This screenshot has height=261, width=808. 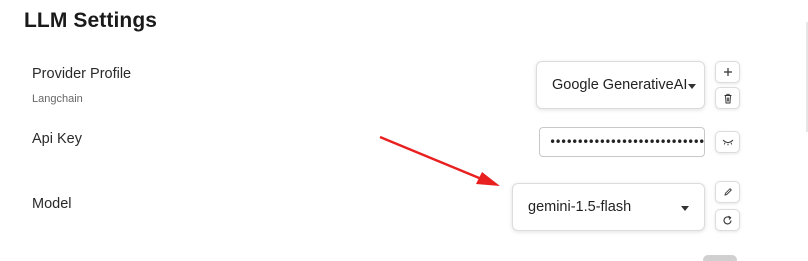 What do you see at coordinates (720, 258) in the screenshot?
I see `toggle-switch` at bounding box center [720, 258].